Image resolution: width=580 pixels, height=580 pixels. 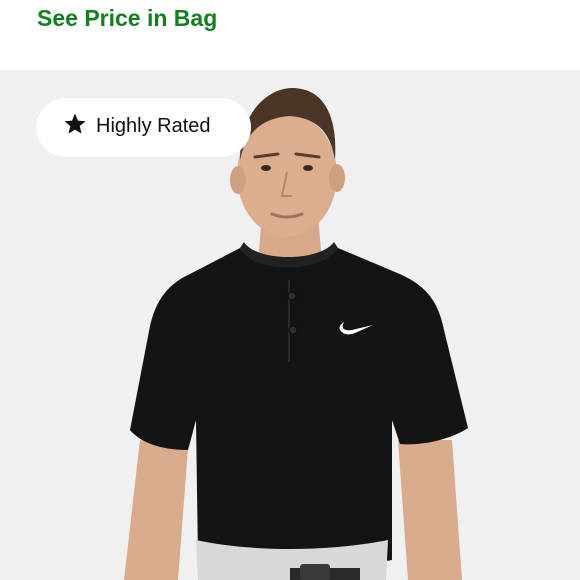 What do you see at coordinates (266, 168) in the screenshot?
I see `left-eye` at bounding box center [266, 168].